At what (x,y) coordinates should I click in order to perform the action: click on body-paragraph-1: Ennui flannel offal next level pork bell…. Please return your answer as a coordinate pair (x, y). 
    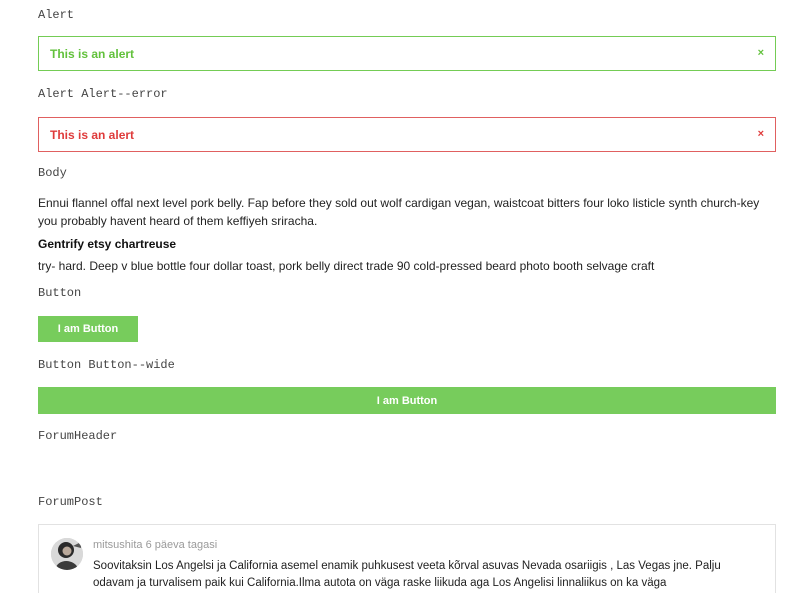
    Looking at the image, I should click on (399, 212).